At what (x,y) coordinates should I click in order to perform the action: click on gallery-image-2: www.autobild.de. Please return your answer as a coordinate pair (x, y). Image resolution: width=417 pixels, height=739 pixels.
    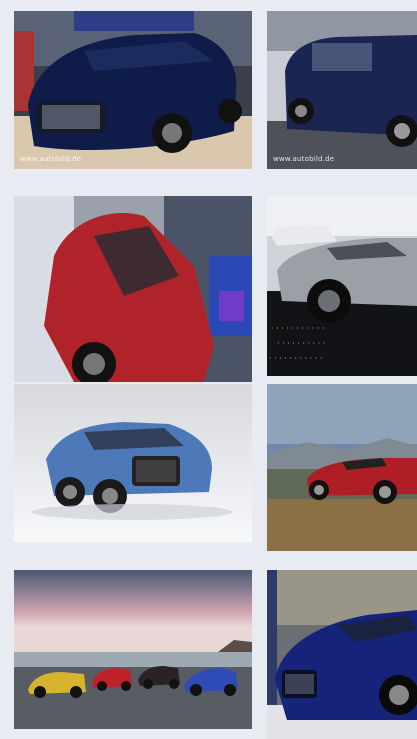
    Looking at the image, I should click on (342, 90).